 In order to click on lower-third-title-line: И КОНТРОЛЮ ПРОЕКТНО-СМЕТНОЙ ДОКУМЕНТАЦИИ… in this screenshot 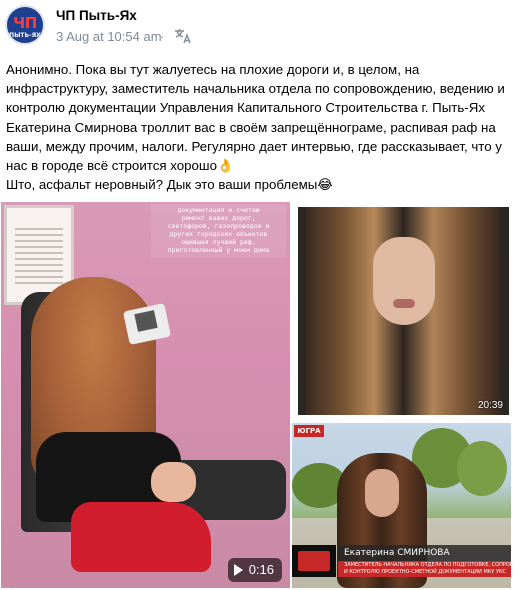, I will do `click(425, 572)`.